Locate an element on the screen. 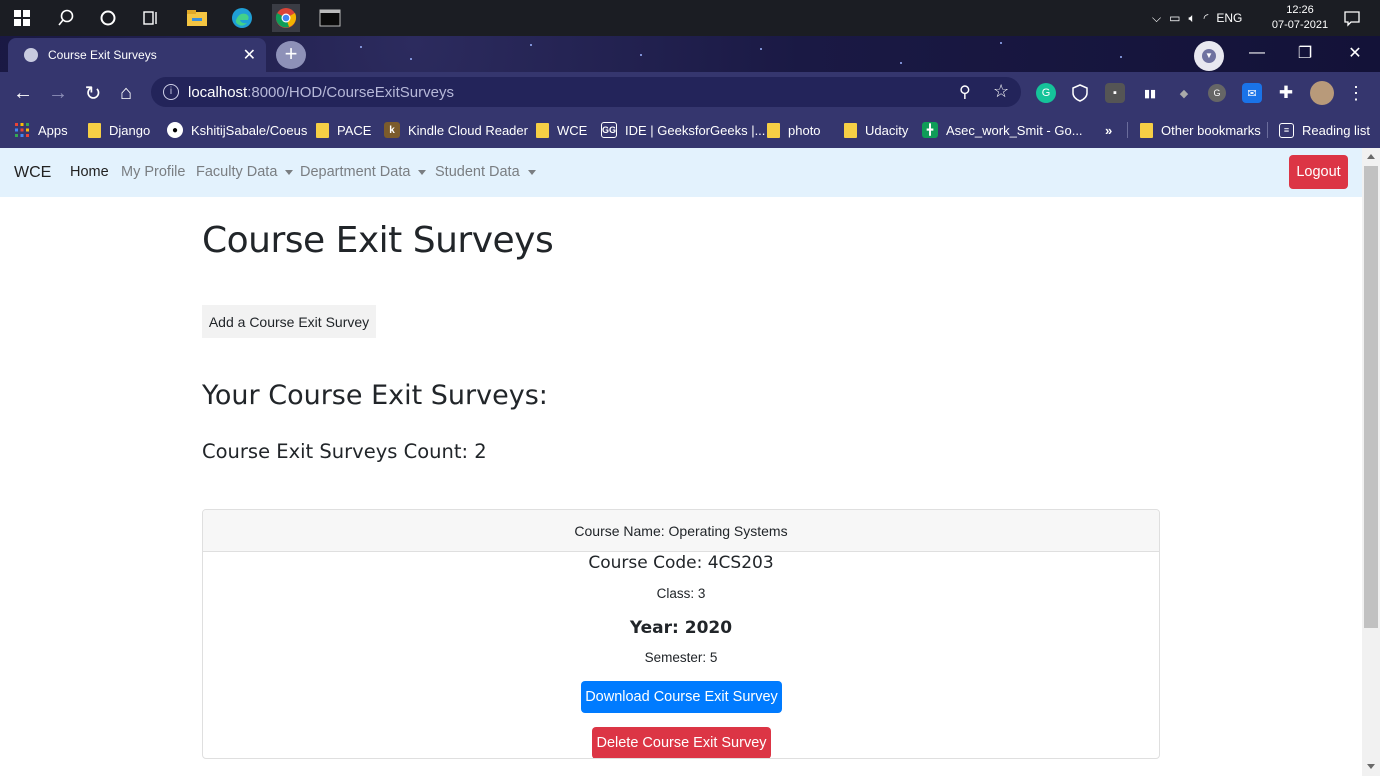  logout-button: Logout is located at coordinates (1318, 172).